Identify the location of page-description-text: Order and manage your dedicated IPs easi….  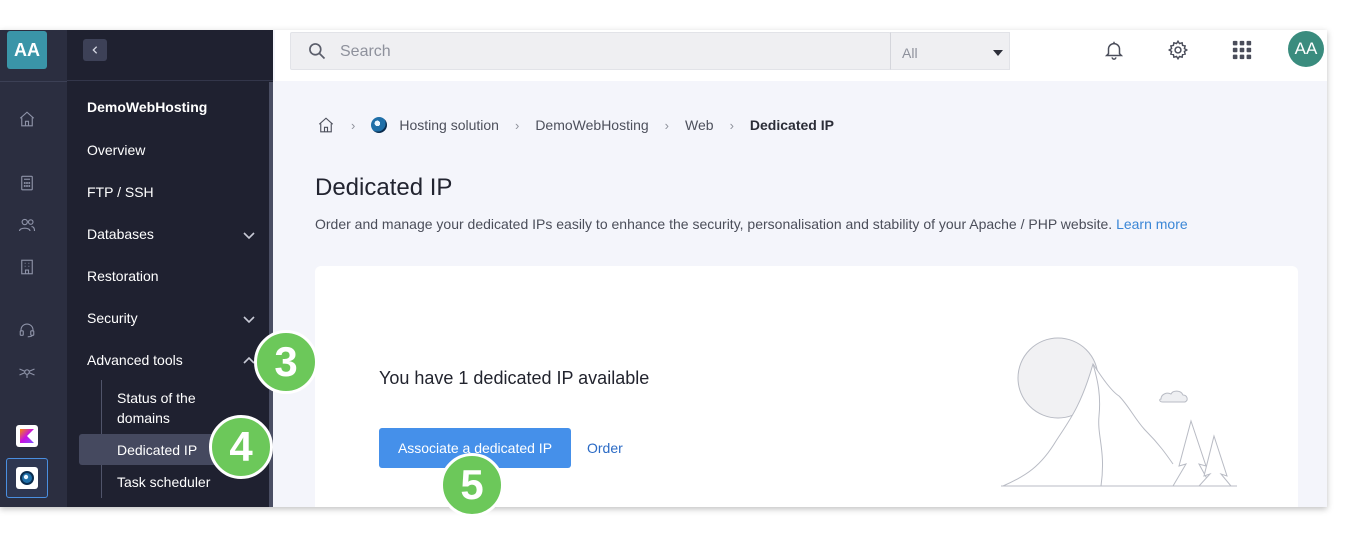
(714, 224).